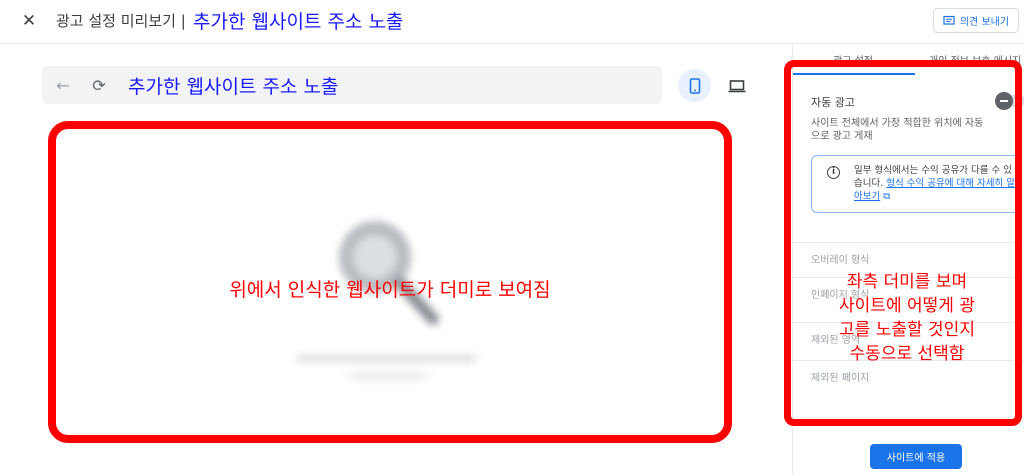 The height and width of the screenshot is (474, 1024). I want to click on mobile-icon, so click(694, 85).